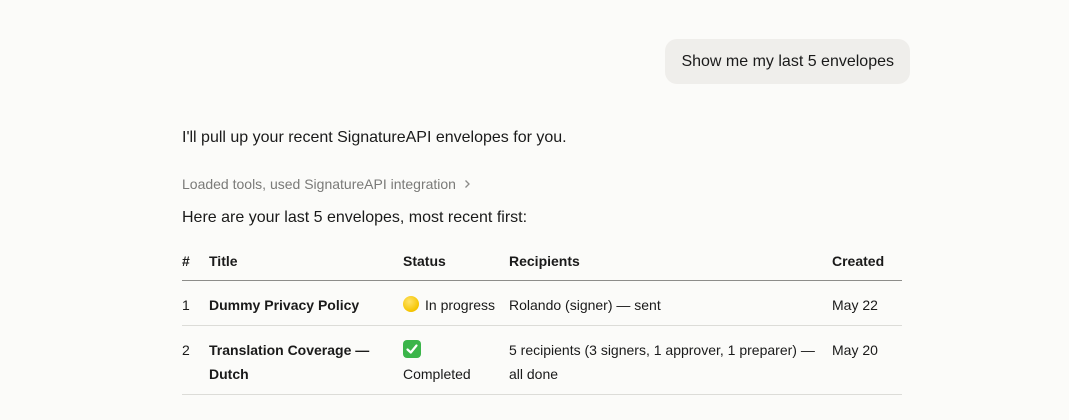 The image size is (1069, 420). I want to click on header-title: Title, so click(306, 262).